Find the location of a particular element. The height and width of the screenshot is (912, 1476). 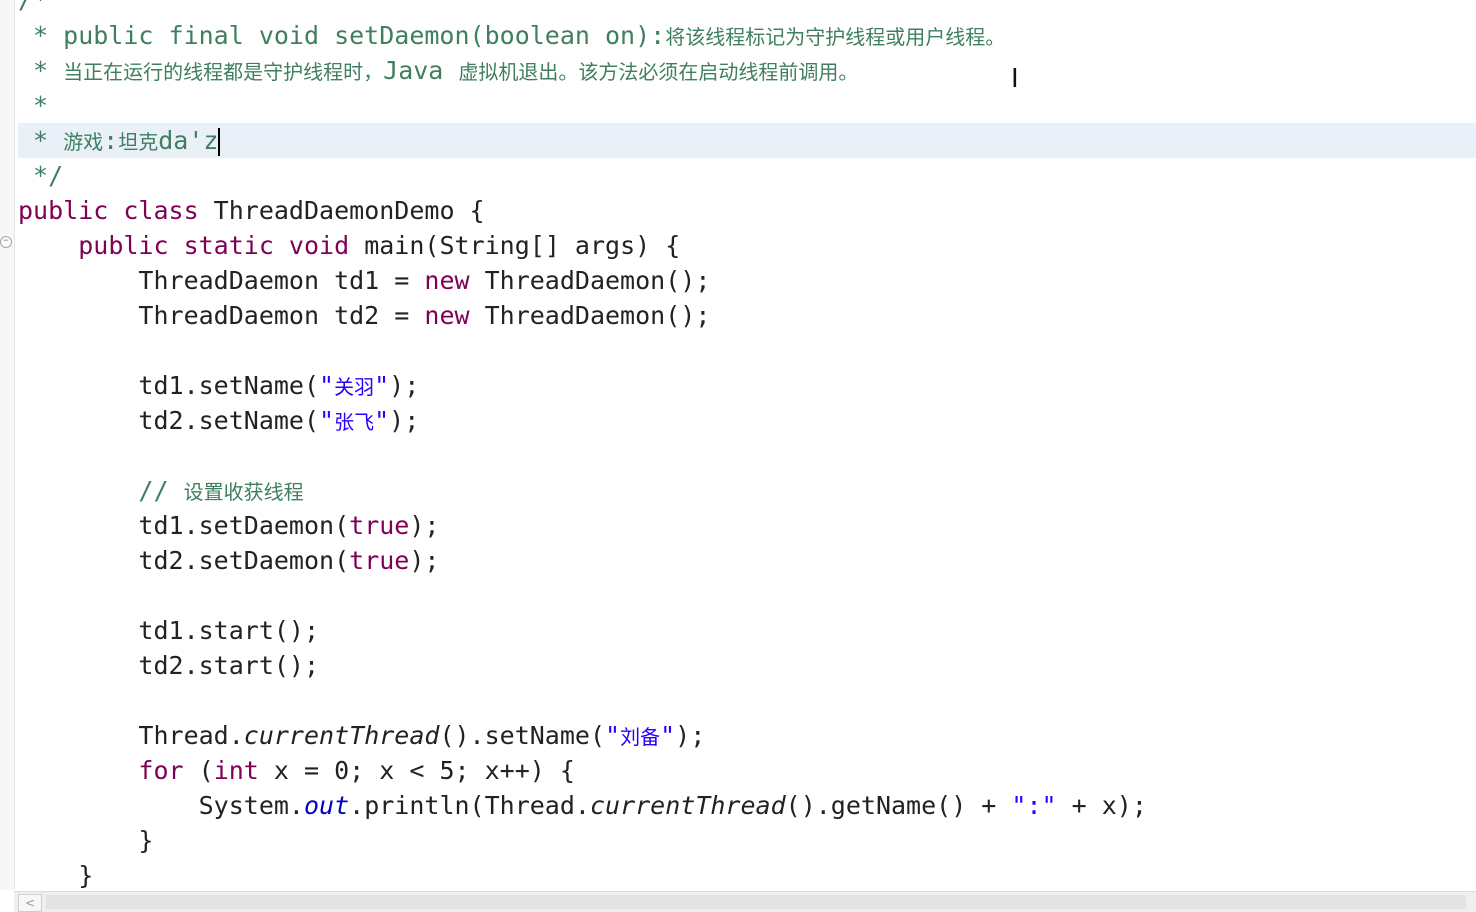

code-token: out is located at coordinates (326, 805).